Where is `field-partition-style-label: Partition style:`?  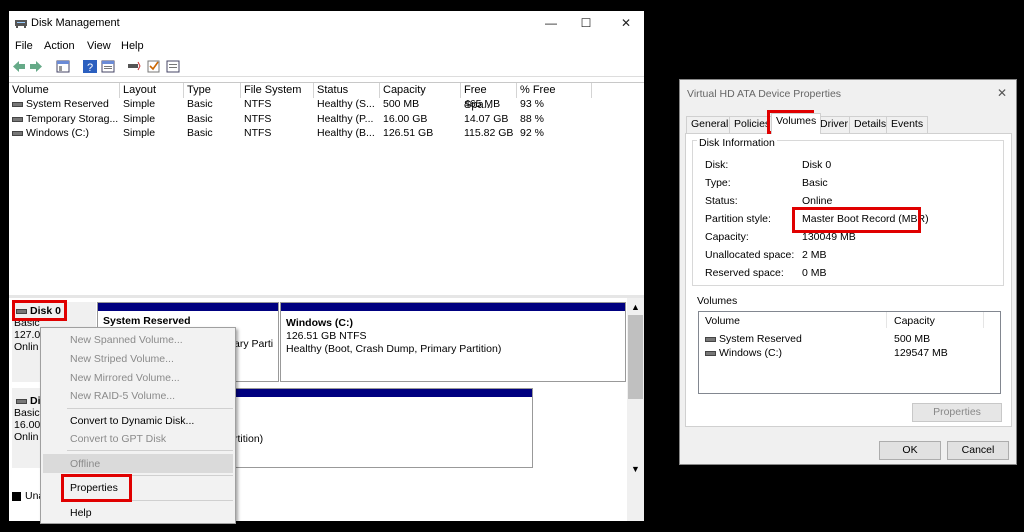 field-partition-style-label: Partition style: is located at coordinates (738, 219).